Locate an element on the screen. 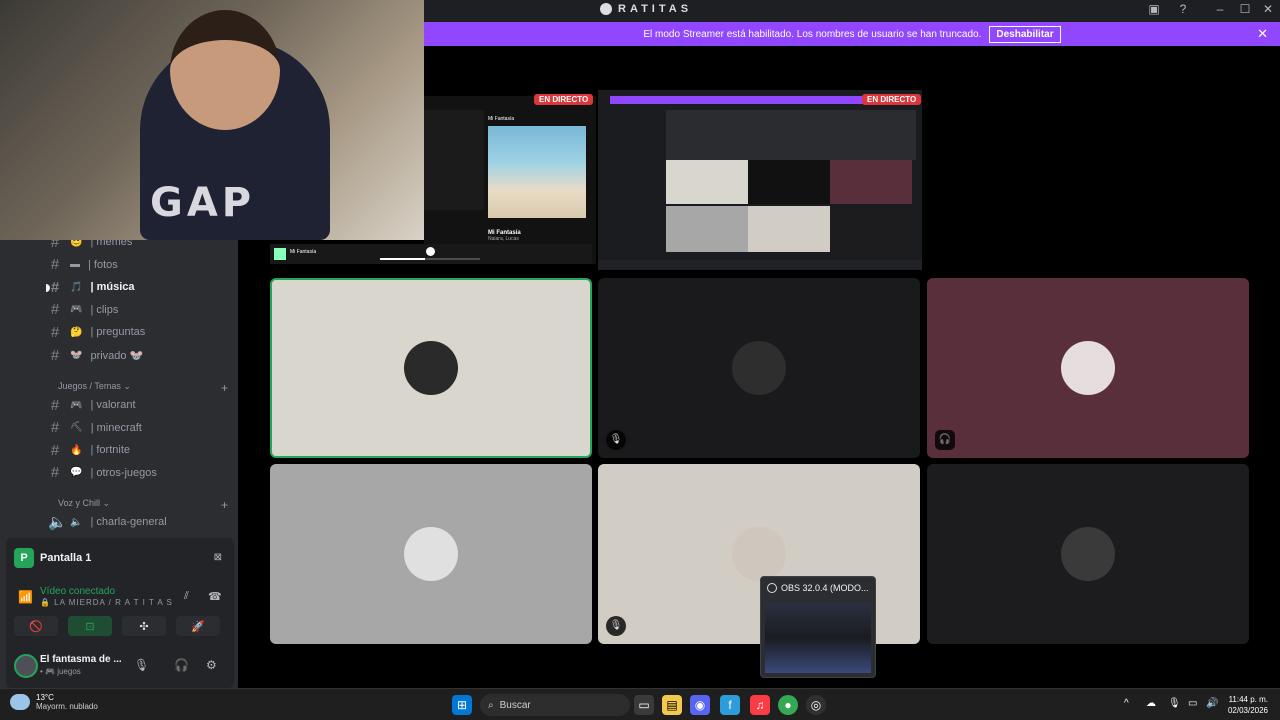 The height and width of the screenshot is (720, 1280). search-placeholder: Buscar is located at coordinates (515, 705).